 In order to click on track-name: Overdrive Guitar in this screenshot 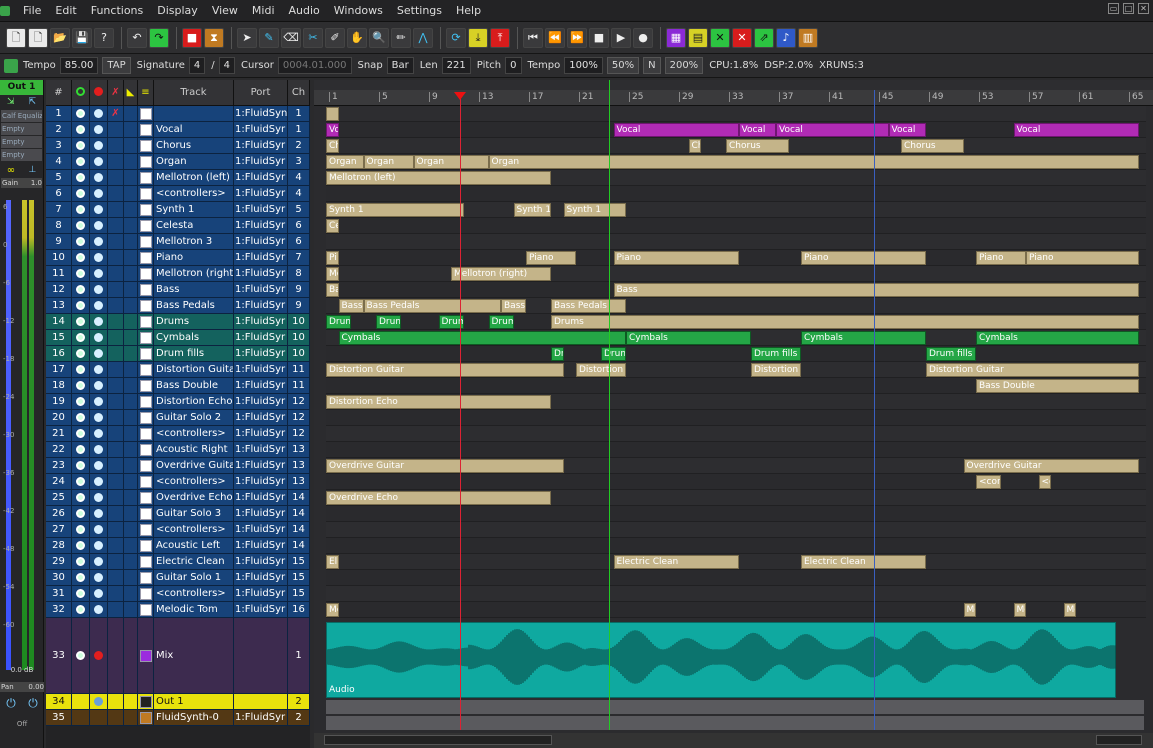, I will do `click(194, 465)`.